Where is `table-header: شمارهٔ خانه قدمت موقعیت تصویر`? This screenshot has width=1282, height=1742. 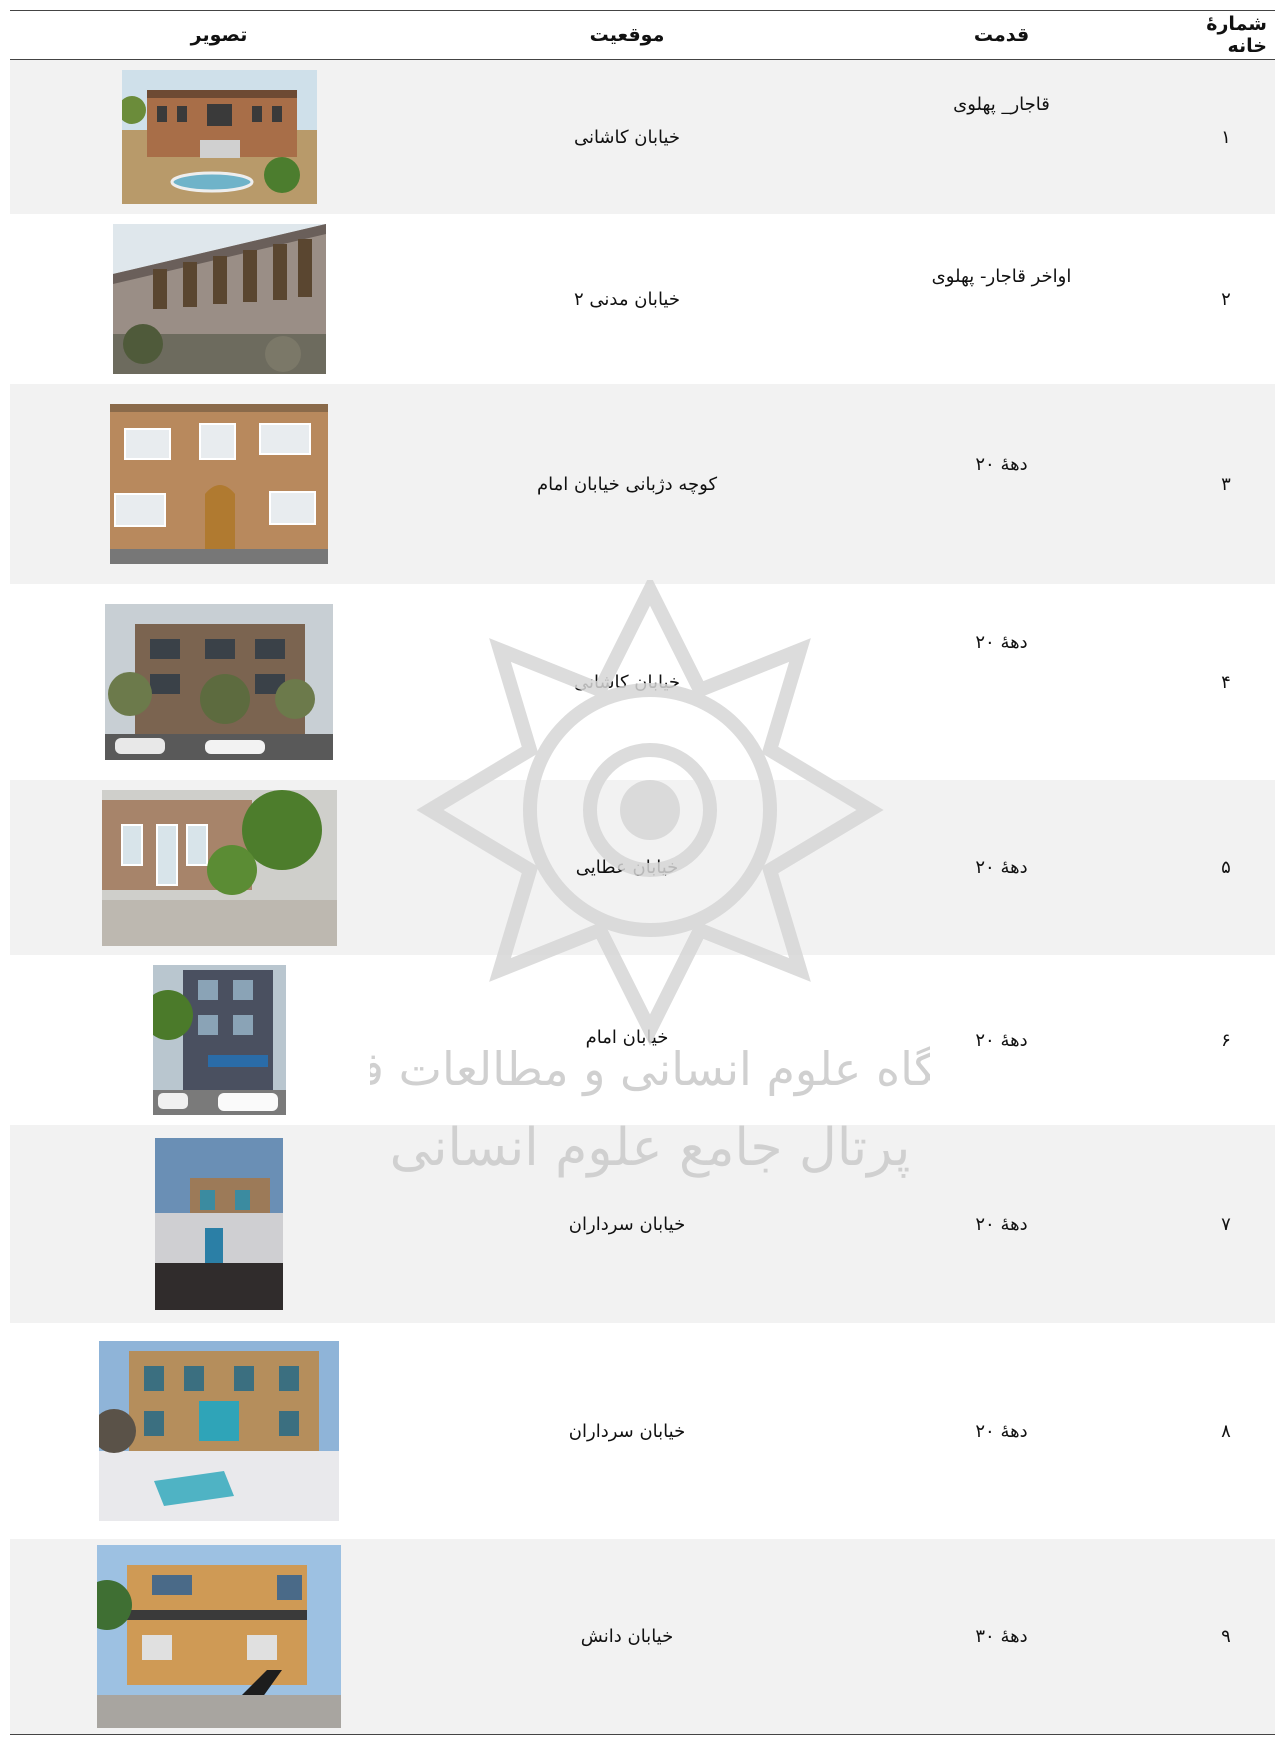 table-header: شمارهٔ خانه قدمت موقعیت تصویر is located at coordinates (642, 35).